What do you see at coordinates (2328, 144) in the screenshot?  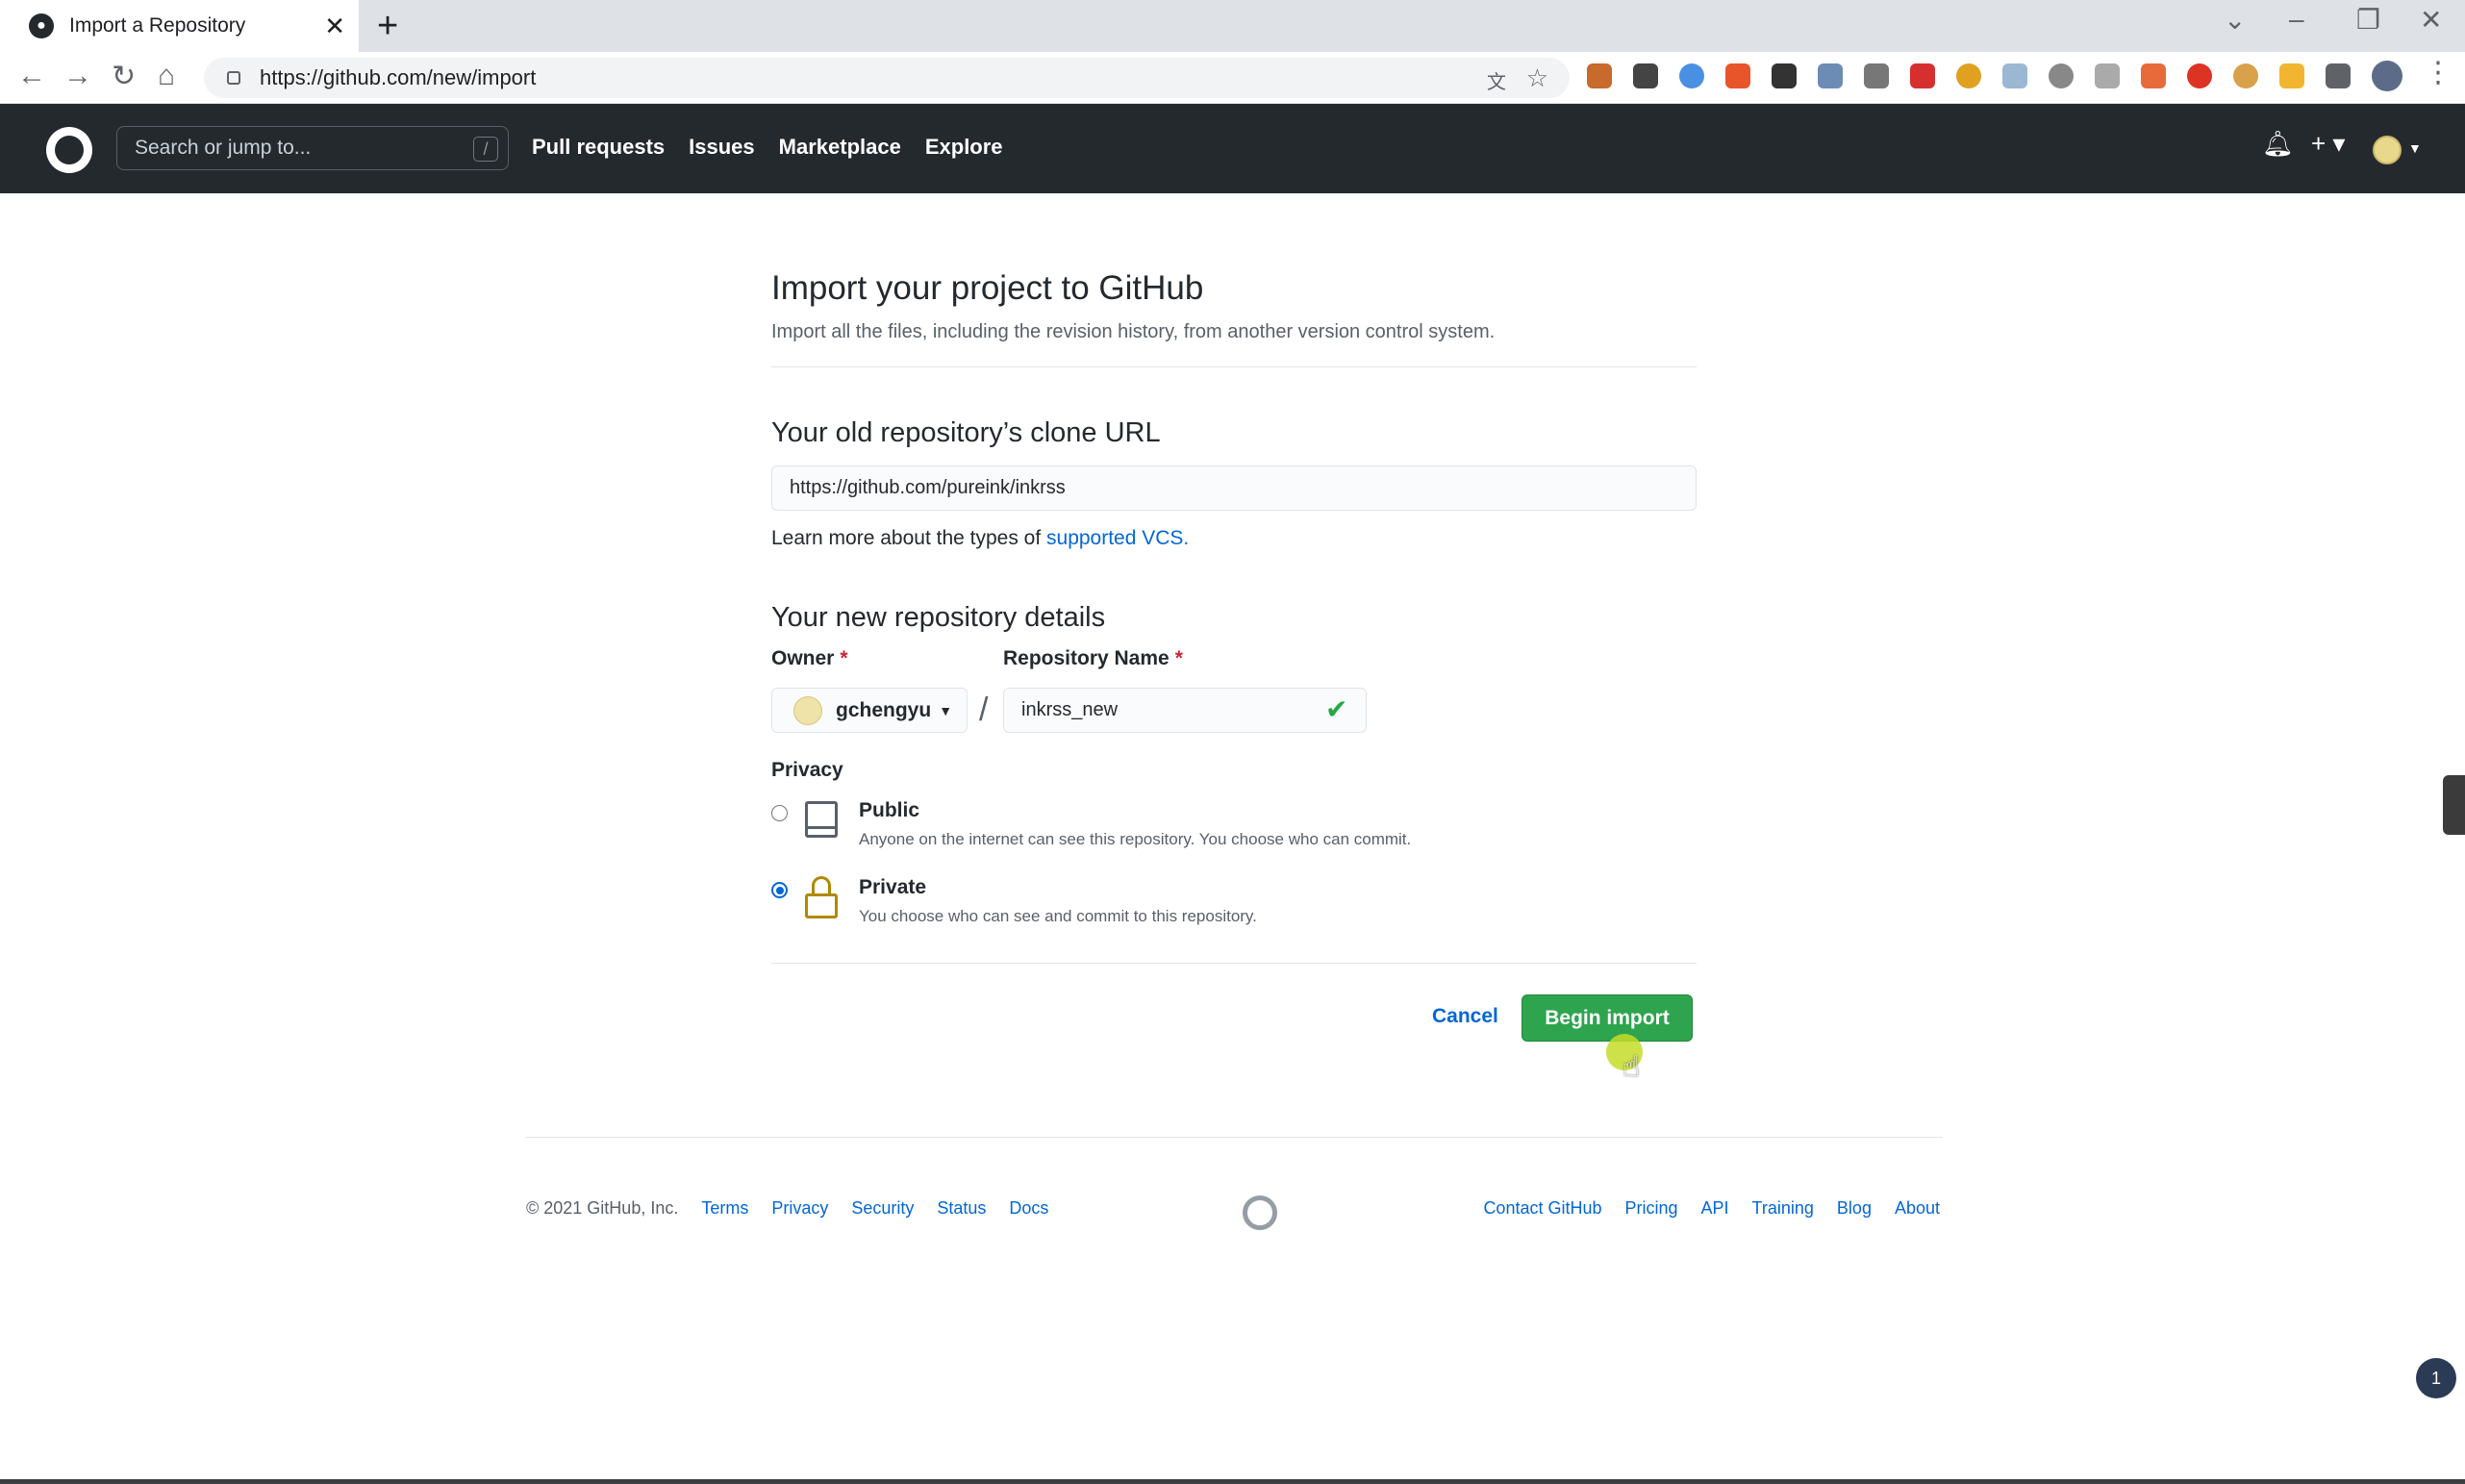 I see `create-new-plus-icon: + ▾` at bounding box center [2328, 144].